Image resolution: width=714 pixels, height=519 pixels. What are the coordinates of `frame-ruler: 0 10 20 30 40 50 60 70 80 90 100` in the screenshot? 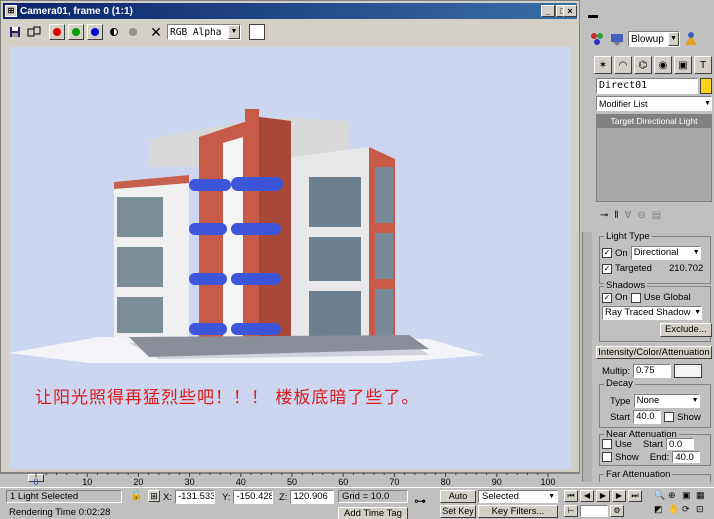 It's located at (282, 480).